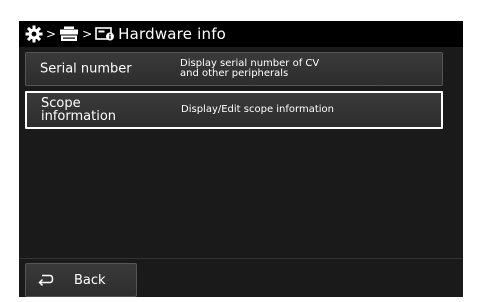 The height and width of the screenshot is (302, 490). I want to click on scope-information-description: Display/Edit scope information, so click(257, 109).